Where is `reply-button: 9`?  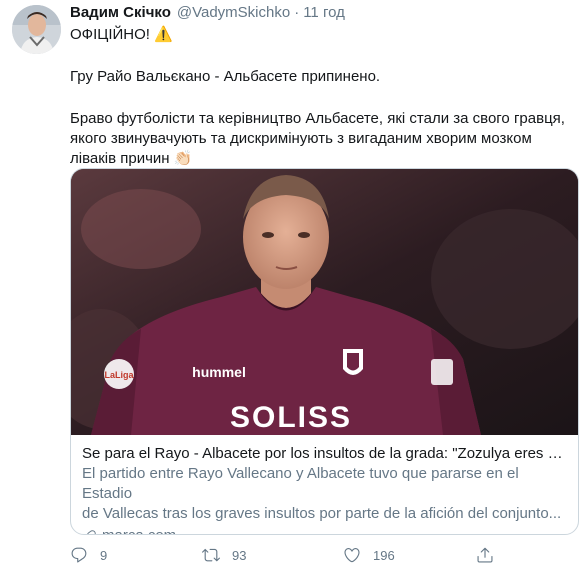 reply-button: 9 is located at coordinates (88, 555).